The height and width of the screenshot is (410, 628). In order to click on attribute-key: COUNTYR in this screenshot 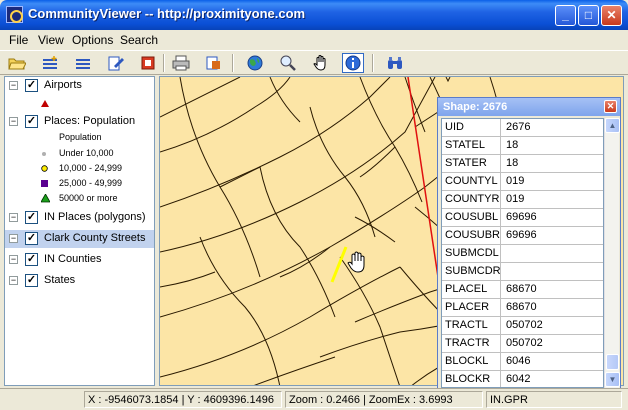, I will do `click(471, 199)`.